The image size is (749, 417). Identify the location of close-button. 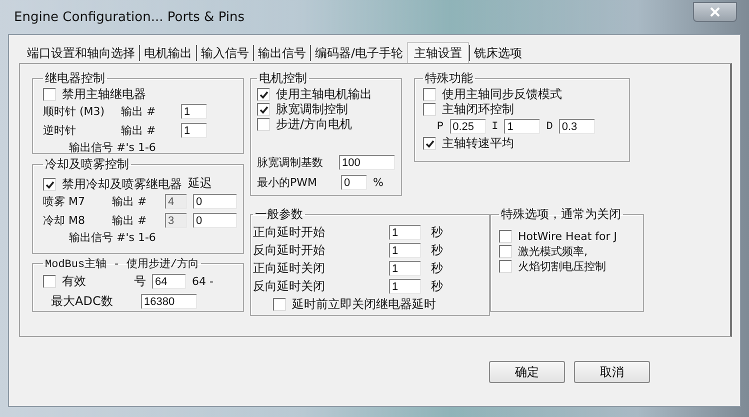
(715, 12).